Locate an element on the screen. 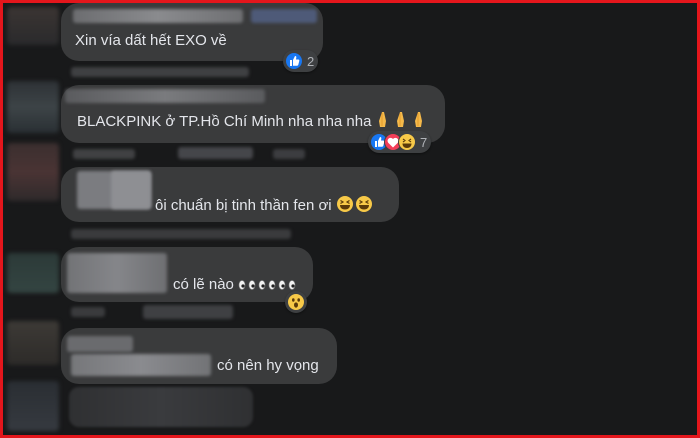 The height and width of the screenshot is (438, 700). comment-text: ôi chuẩn bị tinh thần fen ơi is located at coordinates (264, 207).